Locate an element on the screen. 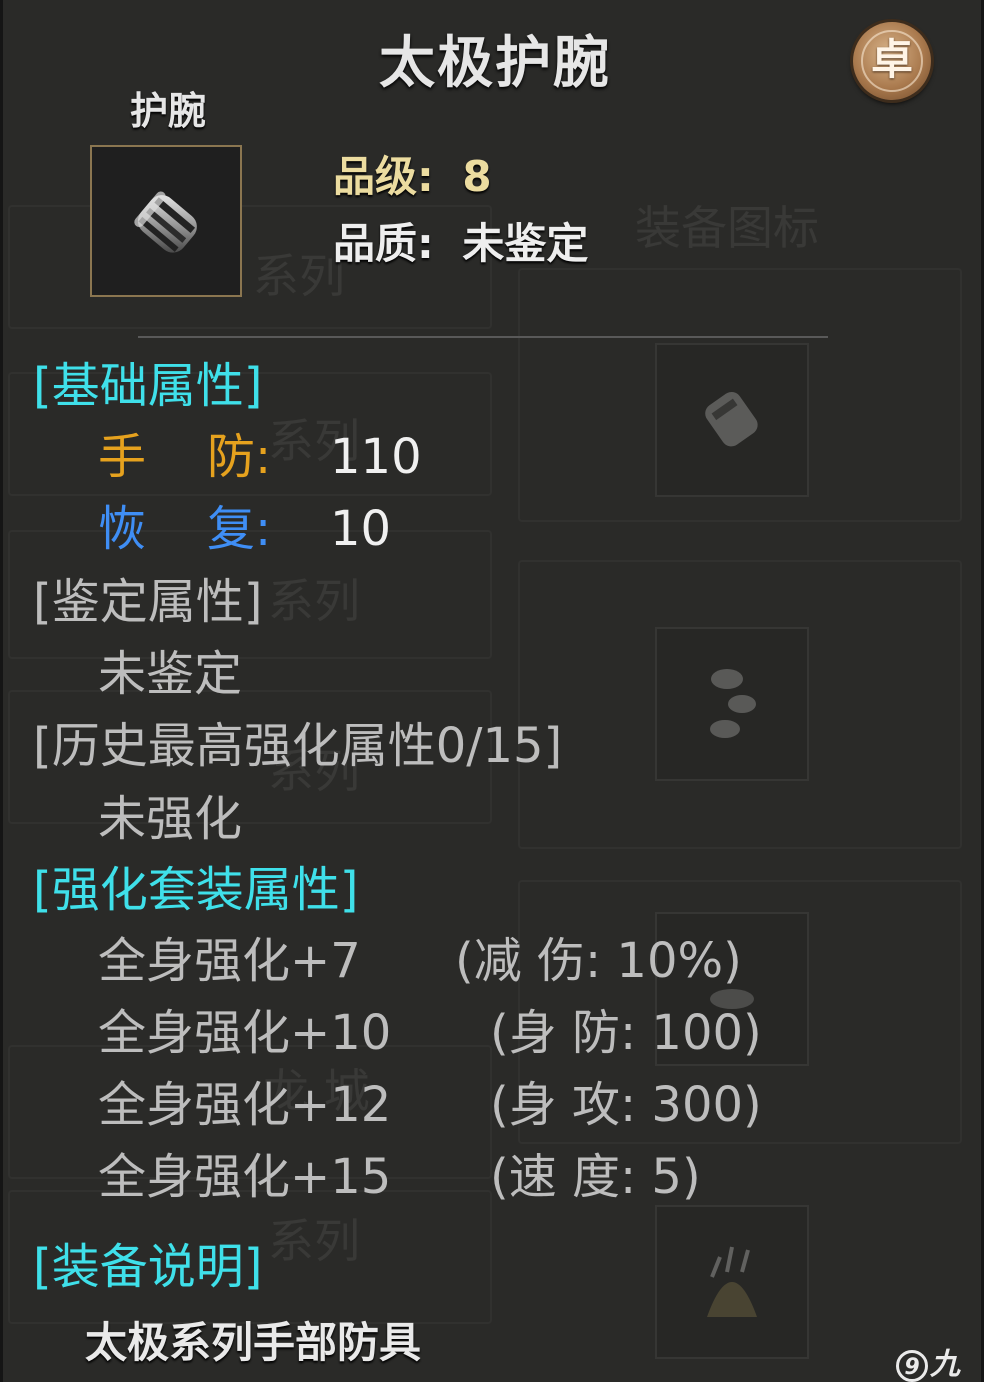 This screenshot has width=984, height=1382. quality-label: 品质: is located at coordinates (383, 243).